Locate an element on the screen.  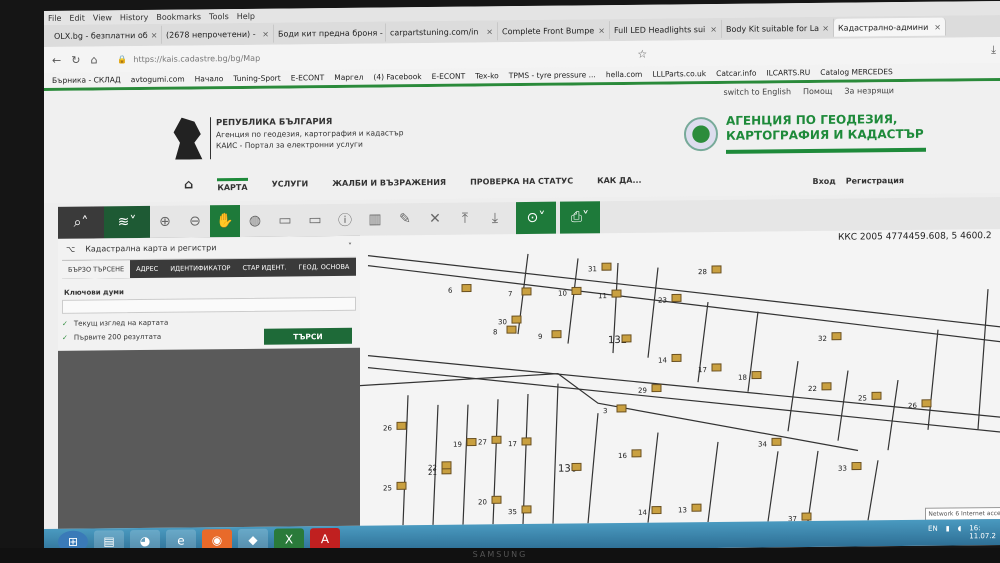
browser-tab: Body Kit suitable for La × is located at coordinates (778, 28).